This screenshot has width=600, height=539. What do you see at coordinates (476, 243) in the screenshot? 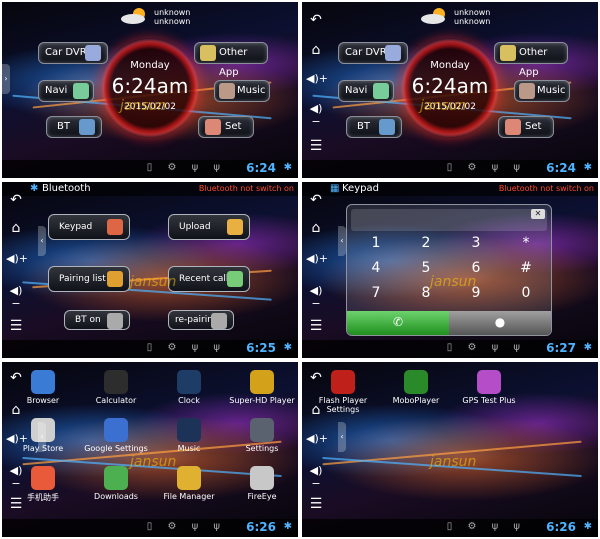
I see `dial-key: 3` at bounding box center [476, 243].